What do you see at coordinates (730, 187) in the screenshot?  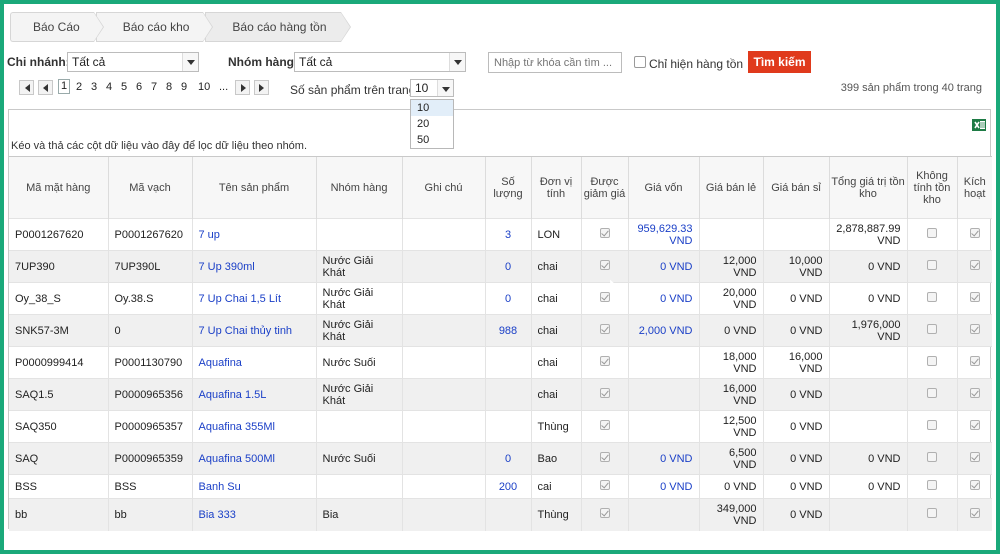 I see `column-header: Giá bán lẻ` at bounding box center [730, 187].